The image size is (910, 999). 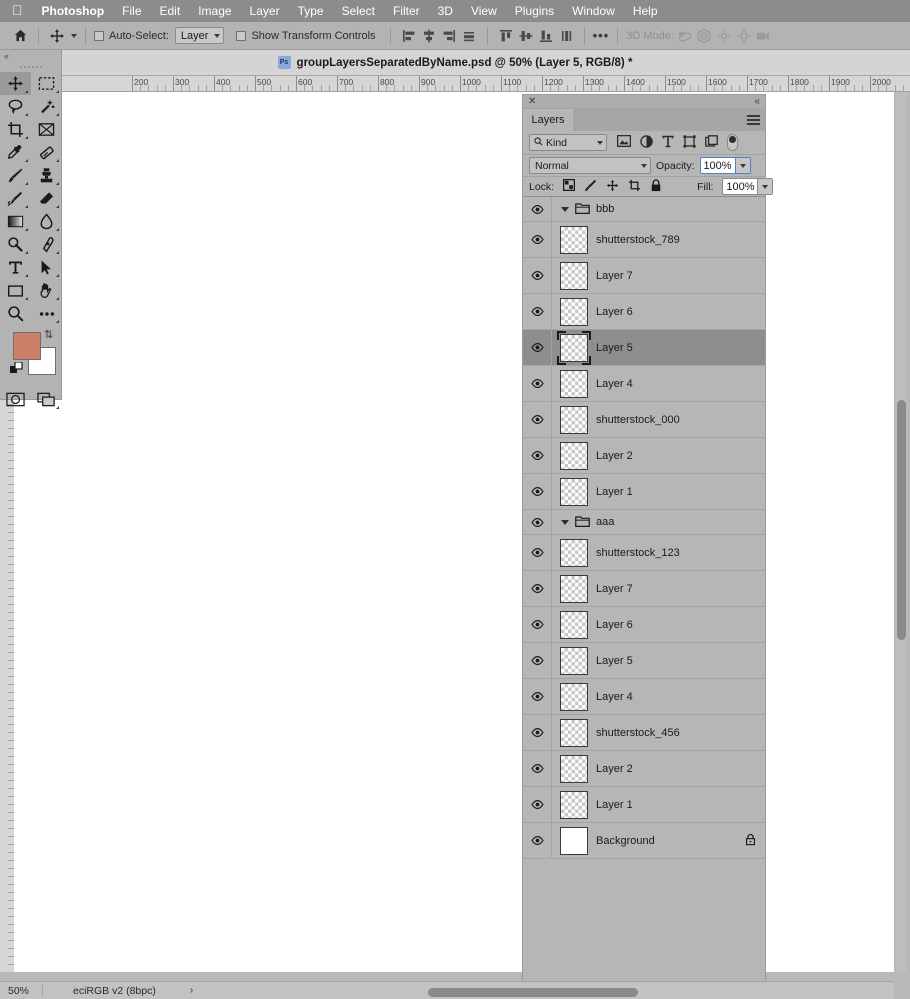 What do you see at coordinates (638, 240) in the screenshot?
I see `layer-name: shutterstock_789` at bounding box center [638, 240].